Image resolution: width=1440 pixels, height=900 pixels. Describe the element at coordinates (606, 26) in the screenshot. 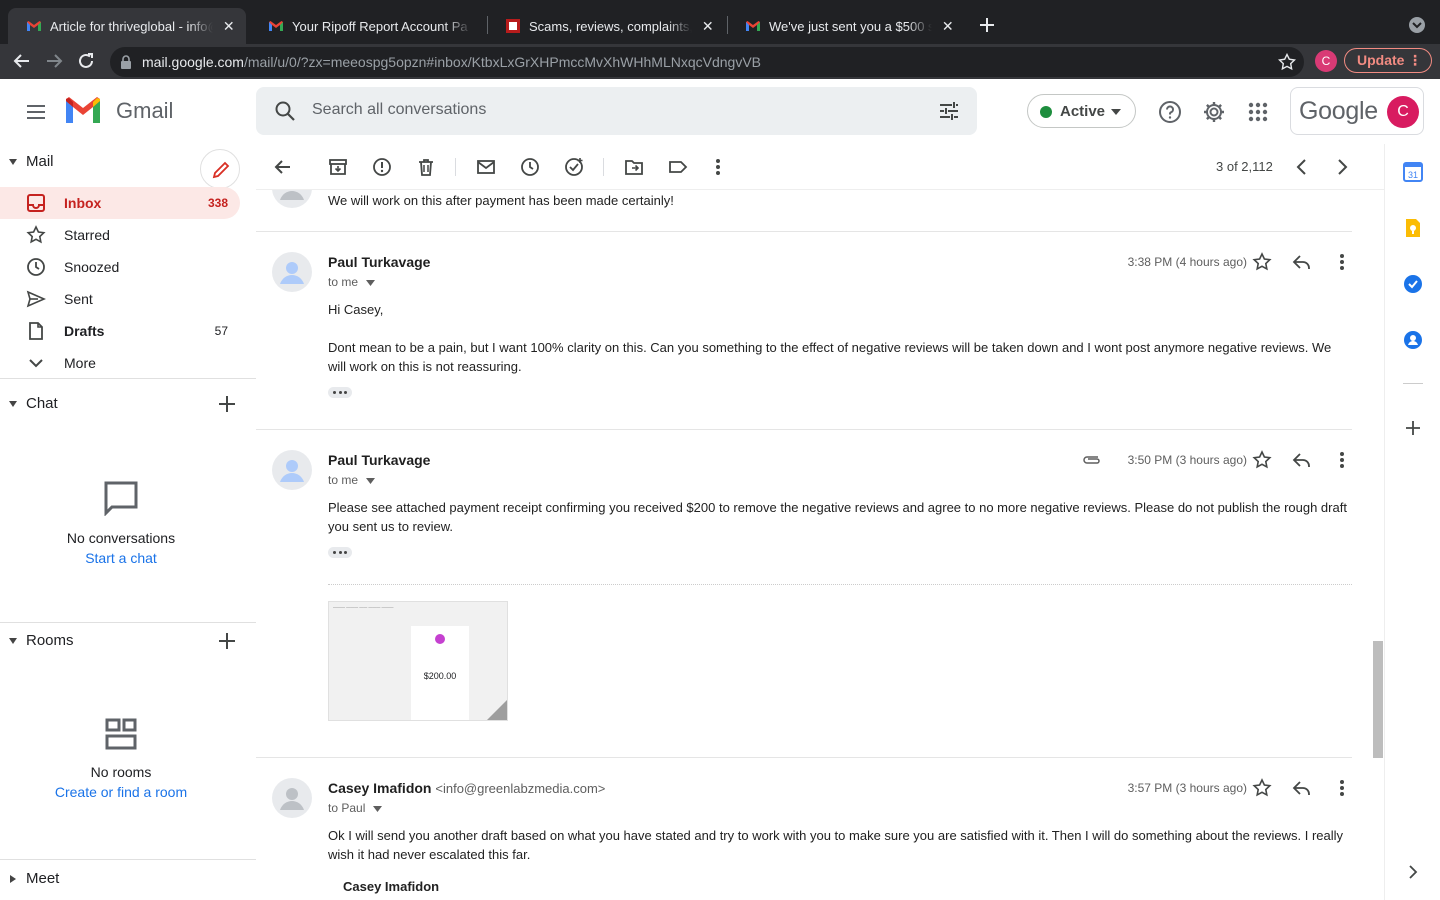

I see `browser-tab: Scams, reviews, complaints, la ✕` at that location.